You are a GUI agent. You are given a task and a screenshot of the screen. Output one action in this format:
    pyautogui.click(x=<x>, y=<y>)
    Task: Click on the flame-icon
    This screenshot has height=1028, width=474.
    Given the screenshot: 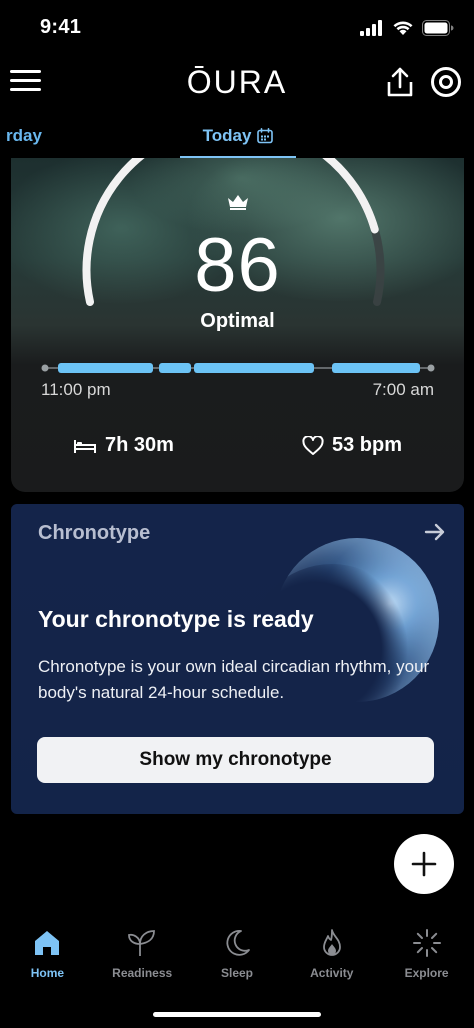 What is the action you would take?
    pyautogui.click(x=331, y=942)
    